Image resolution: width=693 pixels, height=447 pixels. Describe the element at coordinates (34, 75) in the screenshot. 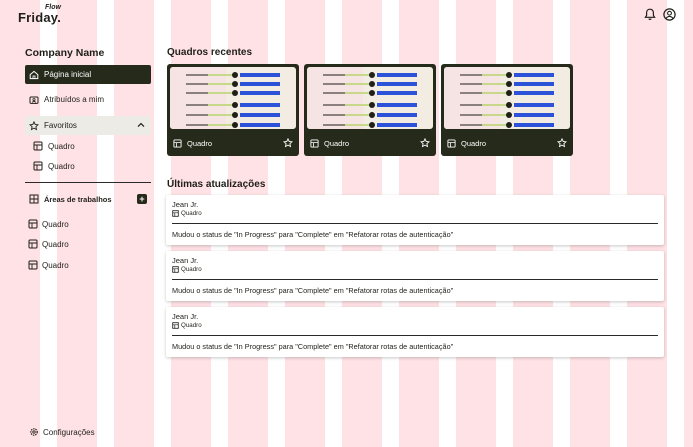

I see `home-icon` at that location.